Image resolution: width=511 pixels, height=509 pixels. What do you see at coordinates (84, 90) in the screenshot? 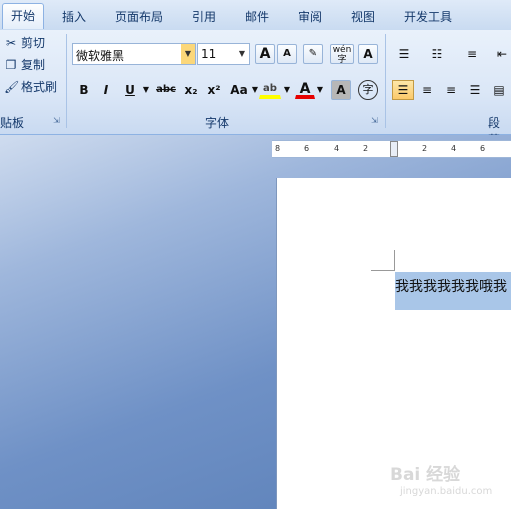
I see `bold-button: B` at bounding box center [84, 90].